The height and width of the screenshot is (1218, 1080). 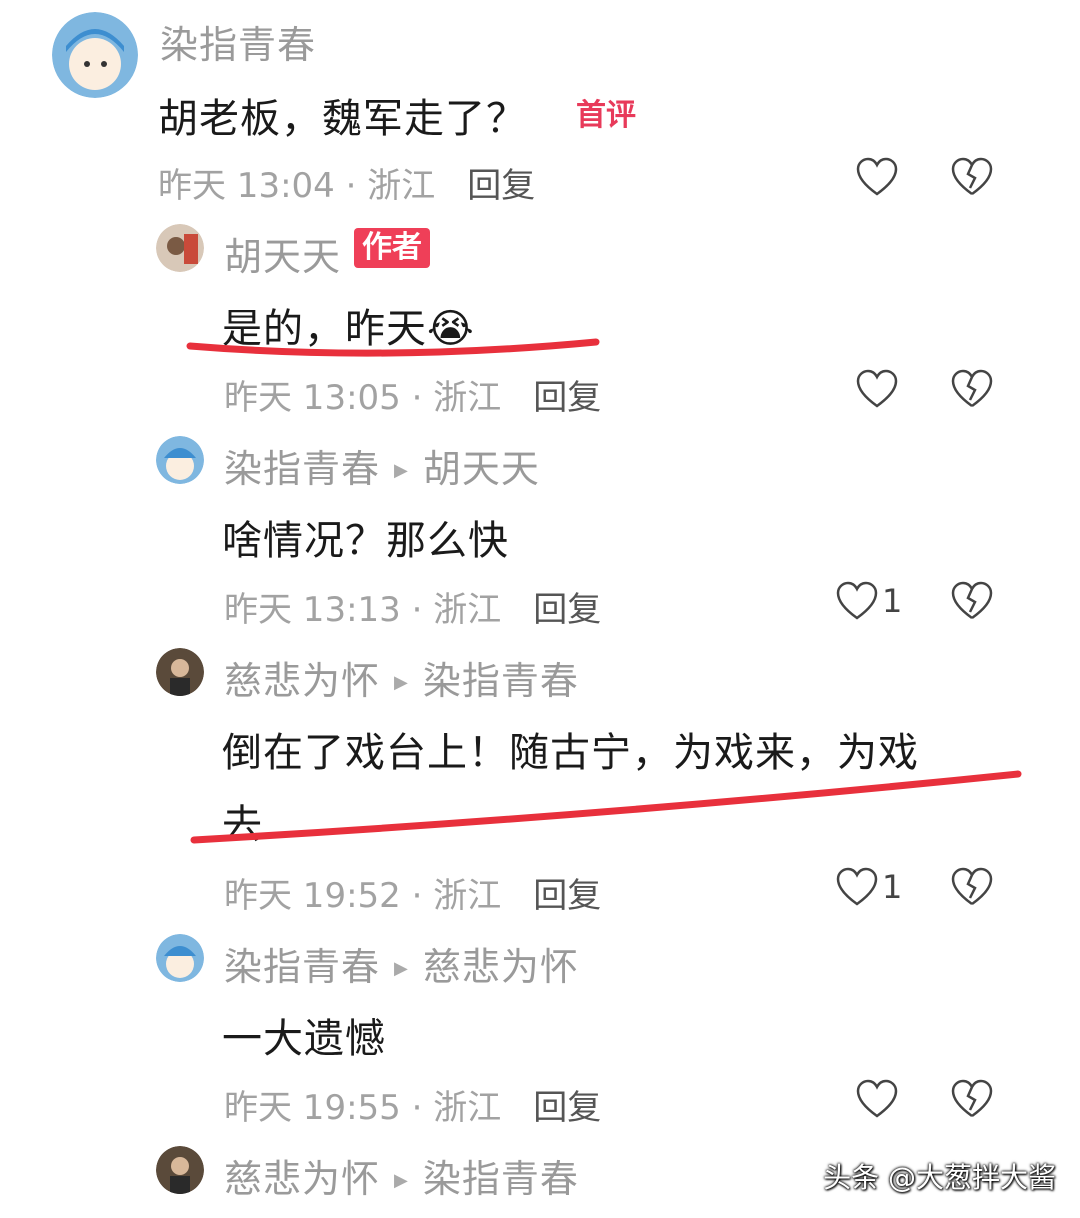 What do you see at coordinates (939, 1177) in the screenshot?
I see `watermark: 头条 @大葱拌大酱` at bounding box center [939, 1177].